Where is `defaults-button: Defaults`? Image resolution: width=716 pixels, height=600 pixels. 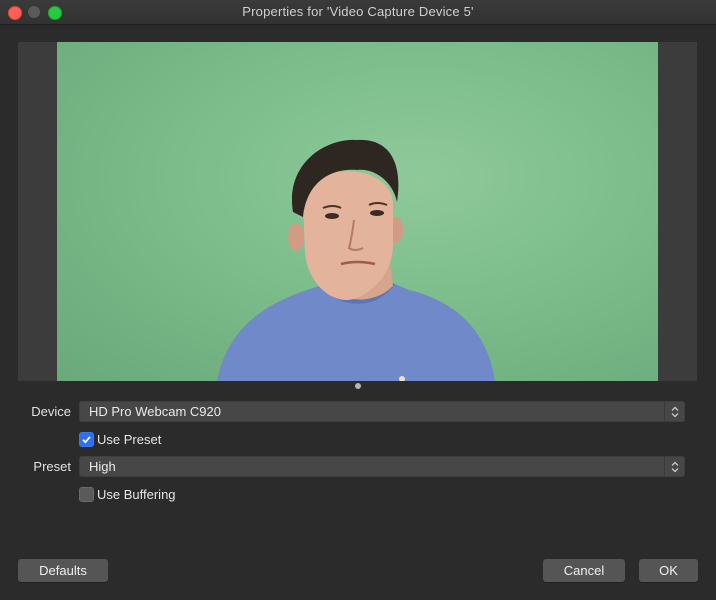
defaults-button: Defaults is located at coordinates (63, 570).